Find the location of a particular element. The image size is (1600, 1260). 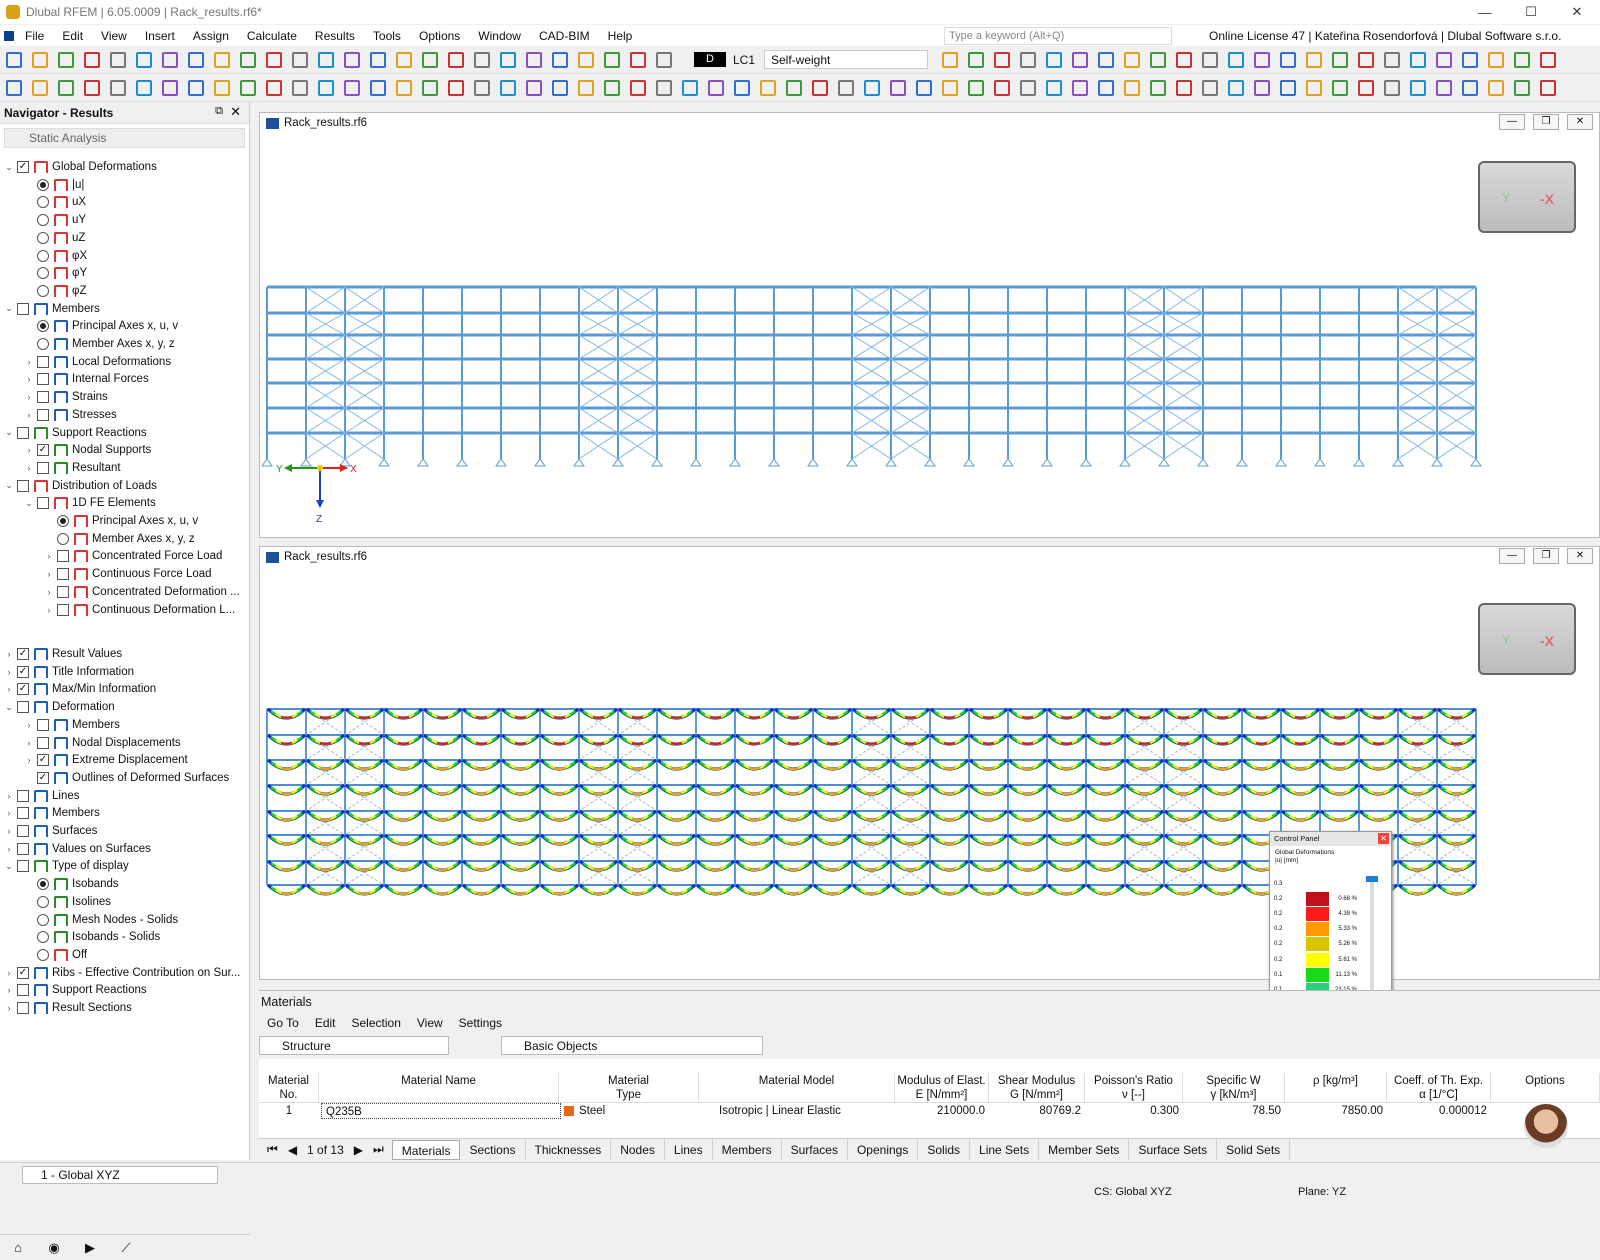

tree-item: Isobands - Solids is located at coordinates (80, 937).